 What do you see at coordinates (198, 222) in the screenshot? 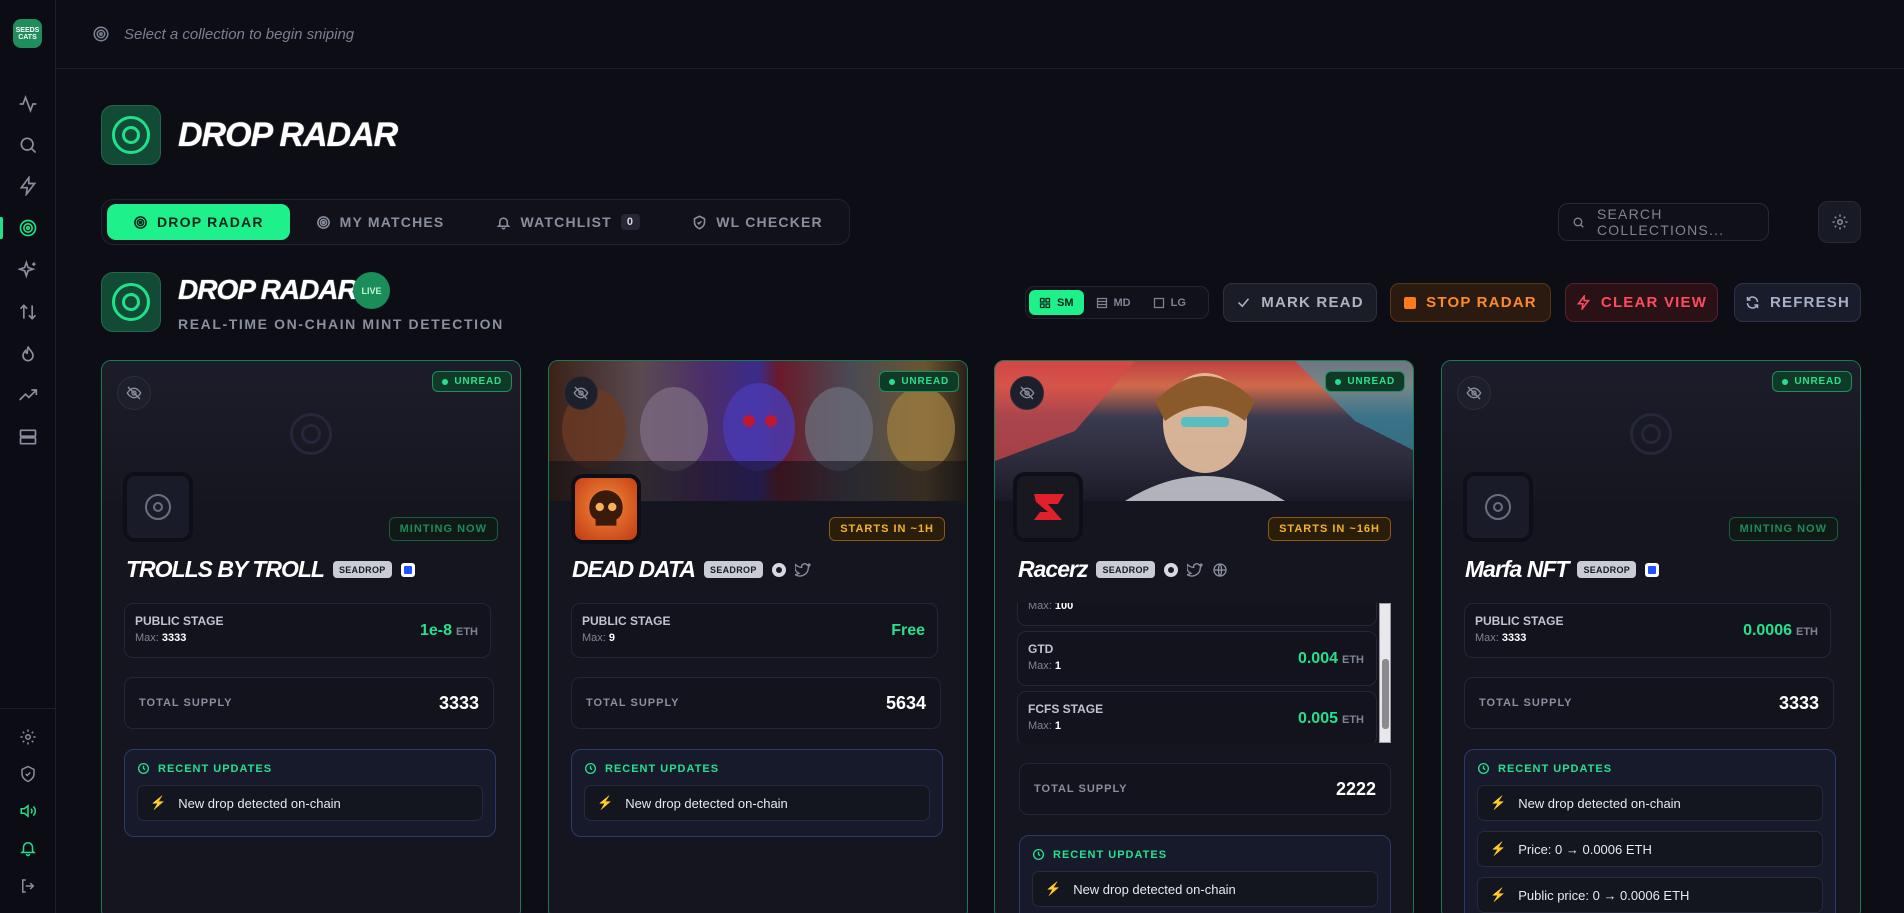
I see `tab-drop-radar: DROP RADAR` at bounding box center [198, 222].